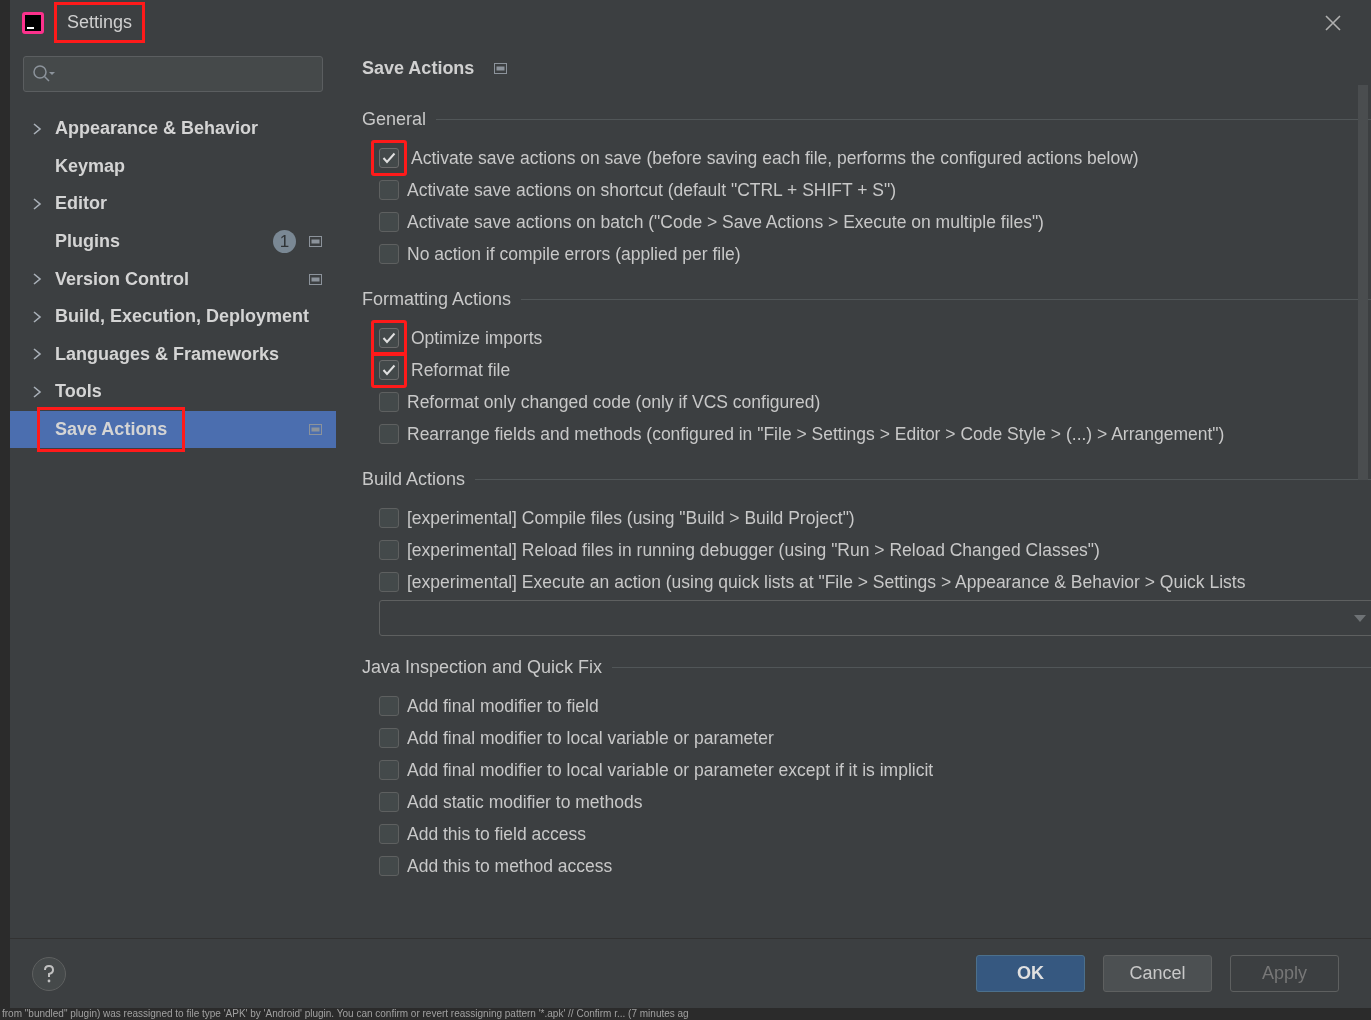 This screenshot has height=1020, width=1371. Describe the element at coordinates (1157, 973) in the screenshot. I see `dialog-button: Cancel` at that location.